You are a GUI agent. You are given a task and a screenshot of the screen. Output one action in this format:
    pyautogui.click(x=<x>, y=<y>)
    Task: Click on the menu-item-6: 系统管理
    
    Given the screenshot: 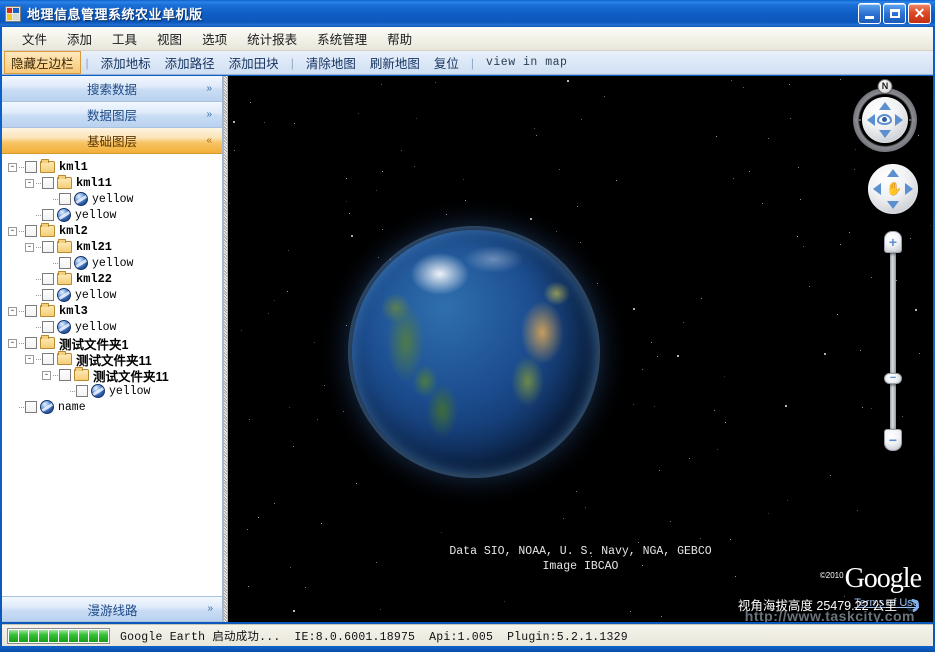 What is the action you would take?
    pyautogui.click(x=342, y=38)
    